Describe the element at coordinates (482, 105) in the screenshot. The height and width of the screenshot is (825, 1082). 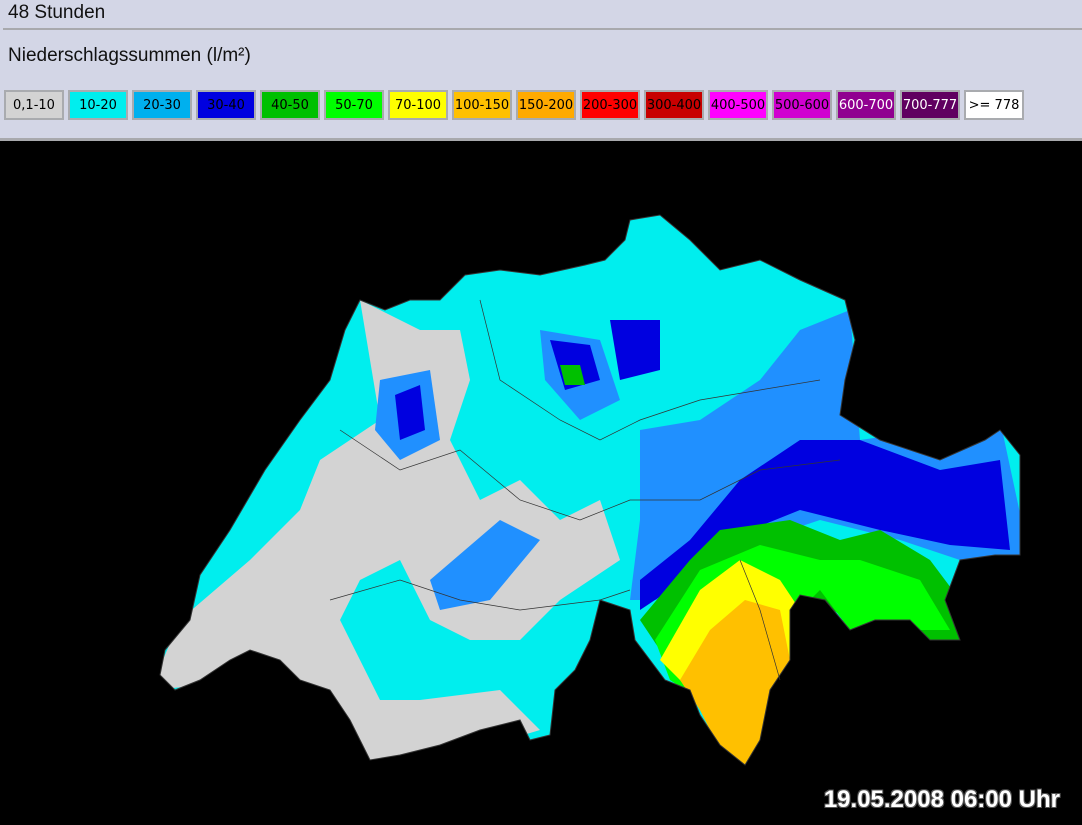
I see `legend-item: 100-150` at that location.